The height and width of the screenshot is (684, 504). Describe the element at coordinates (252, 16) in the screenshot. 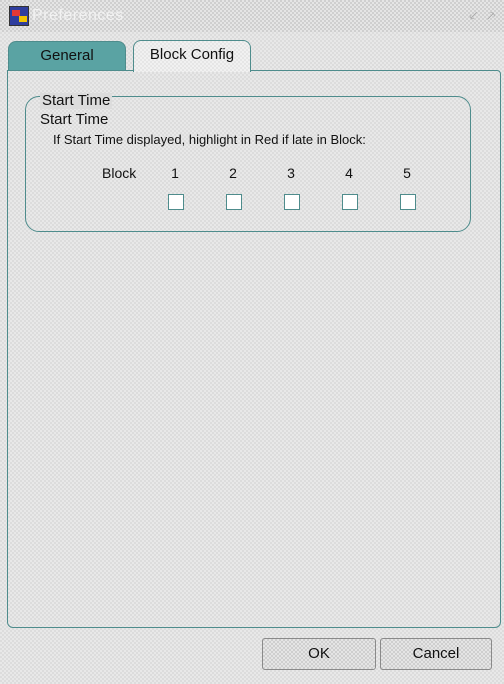

I see `title-bar: Preferences ⸔ ⸕` at that location.